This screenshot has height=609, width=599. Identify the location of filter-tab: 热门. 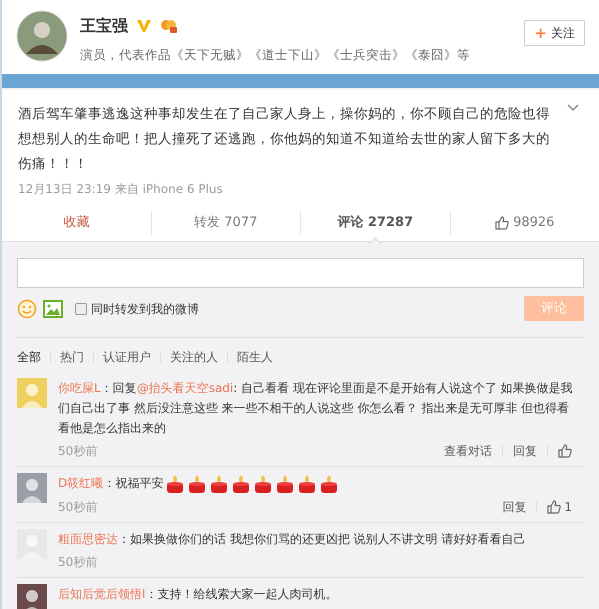
(72, 357).